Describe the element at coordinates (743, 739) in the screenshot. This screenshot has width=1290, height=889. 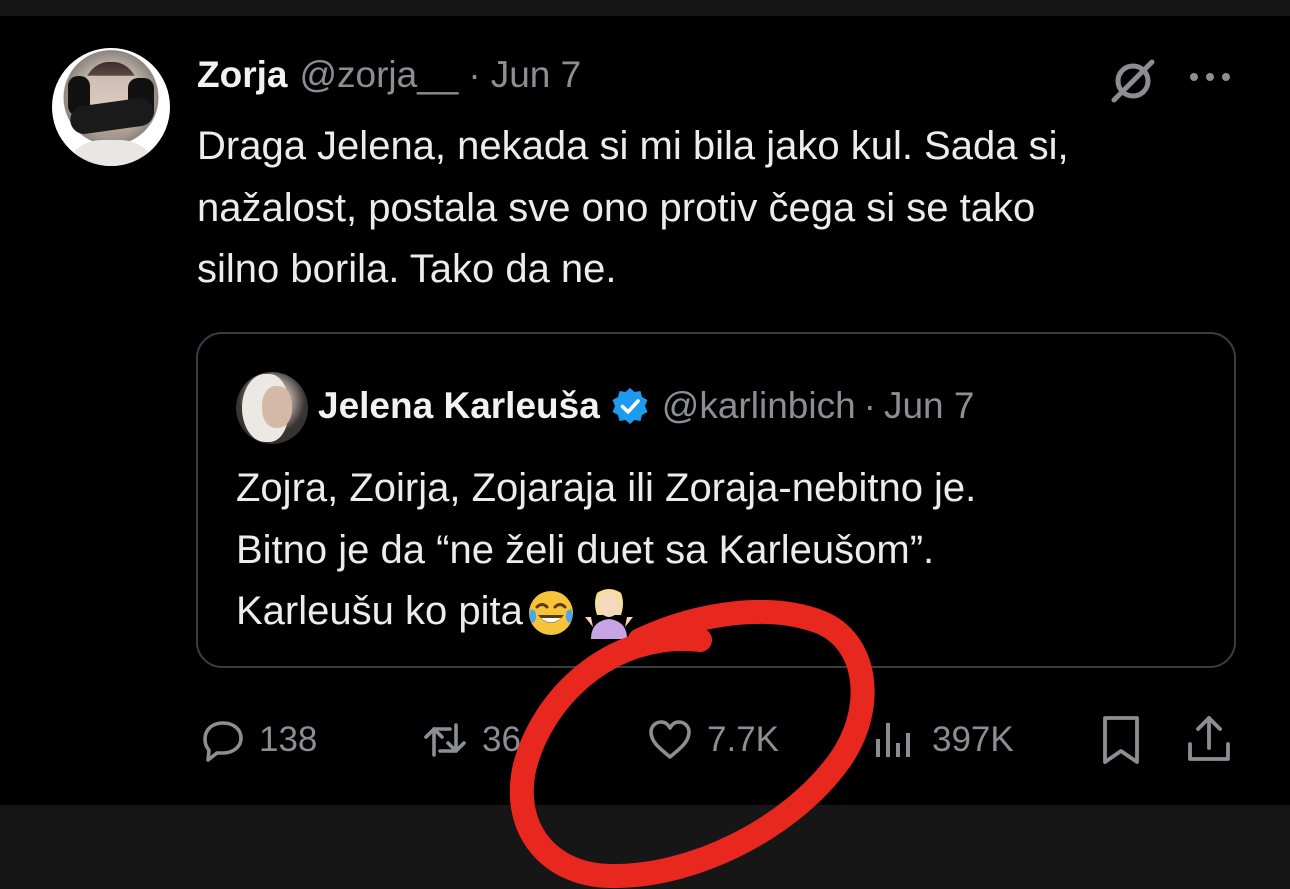
I see `like-count: 7.7K` at that location.